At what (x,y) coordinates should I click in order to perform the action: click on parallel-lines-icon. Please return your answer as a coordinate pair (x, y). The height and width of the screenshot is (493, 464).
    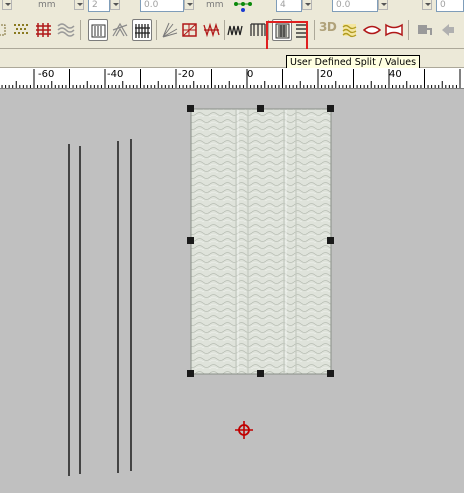
    Looking at the image, I should click on (142, 31).